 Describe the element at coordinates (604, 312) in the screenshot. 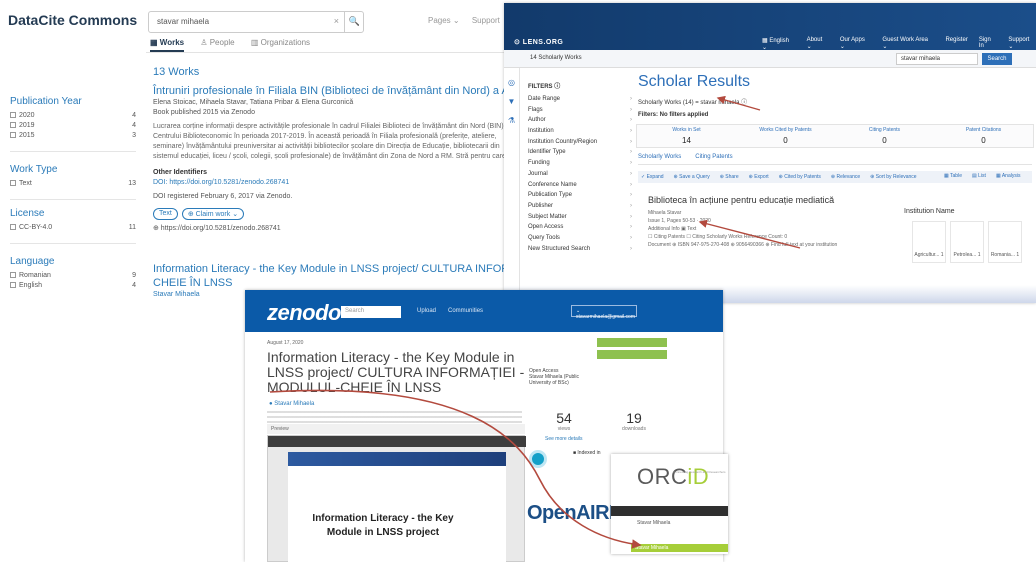

I see `user-menu: ⌄ stavarmihaela@gmail.com` at that location.